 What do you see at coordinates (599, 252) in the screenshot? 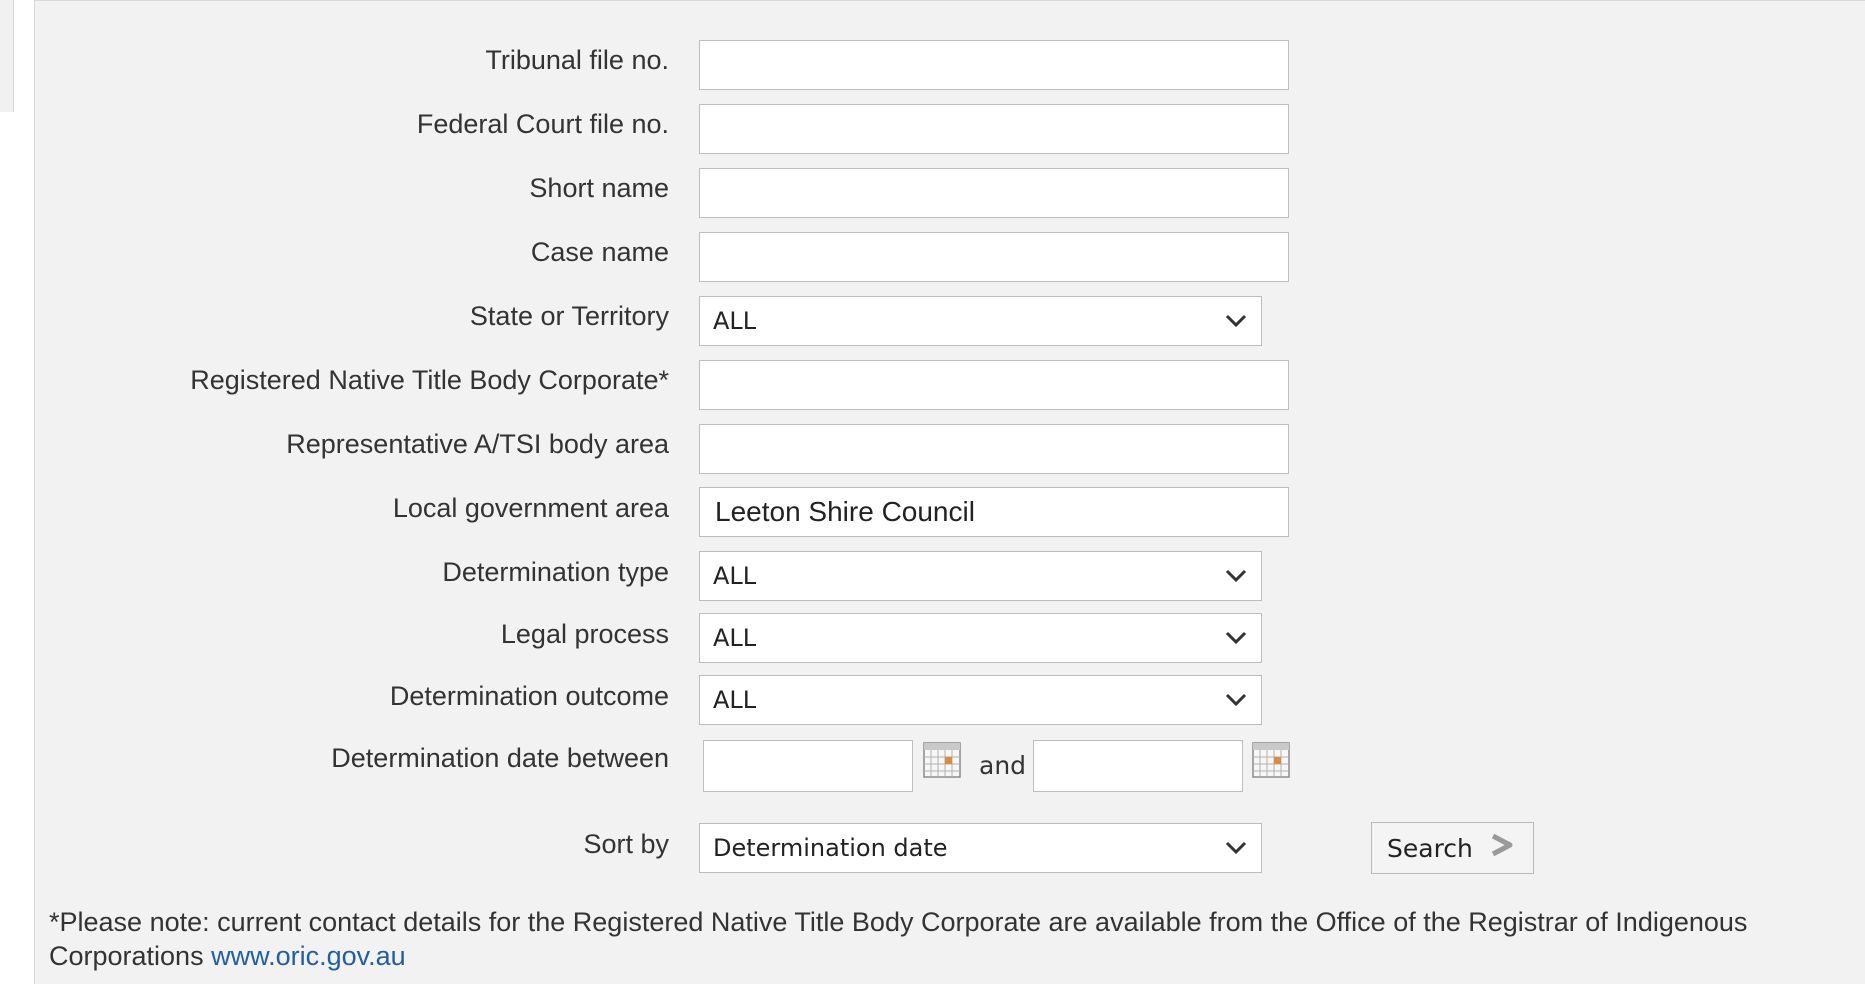
I see `case-name-label: Case name` at bounding box center [599, 252].